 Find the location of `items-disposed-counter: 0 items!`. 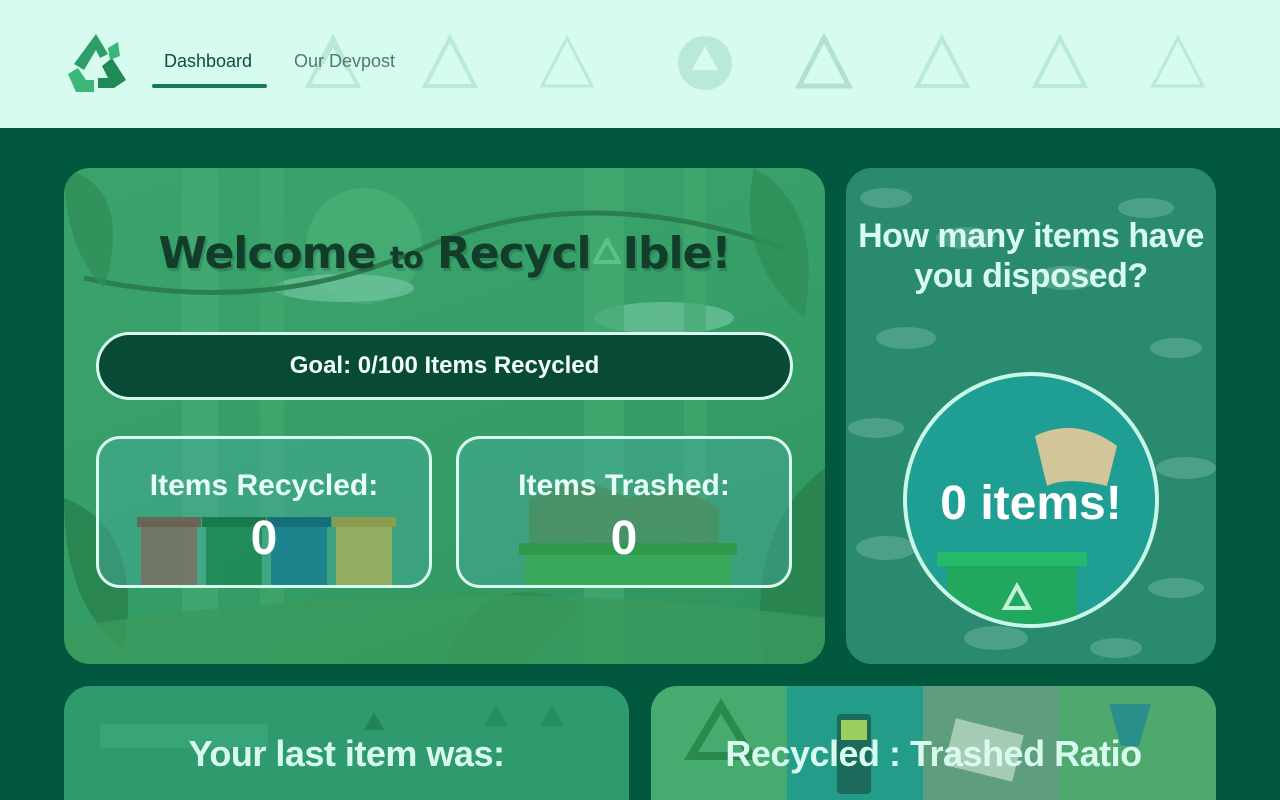

items-disposed-counter: 0 items! is located at coordinates (1031, 500).